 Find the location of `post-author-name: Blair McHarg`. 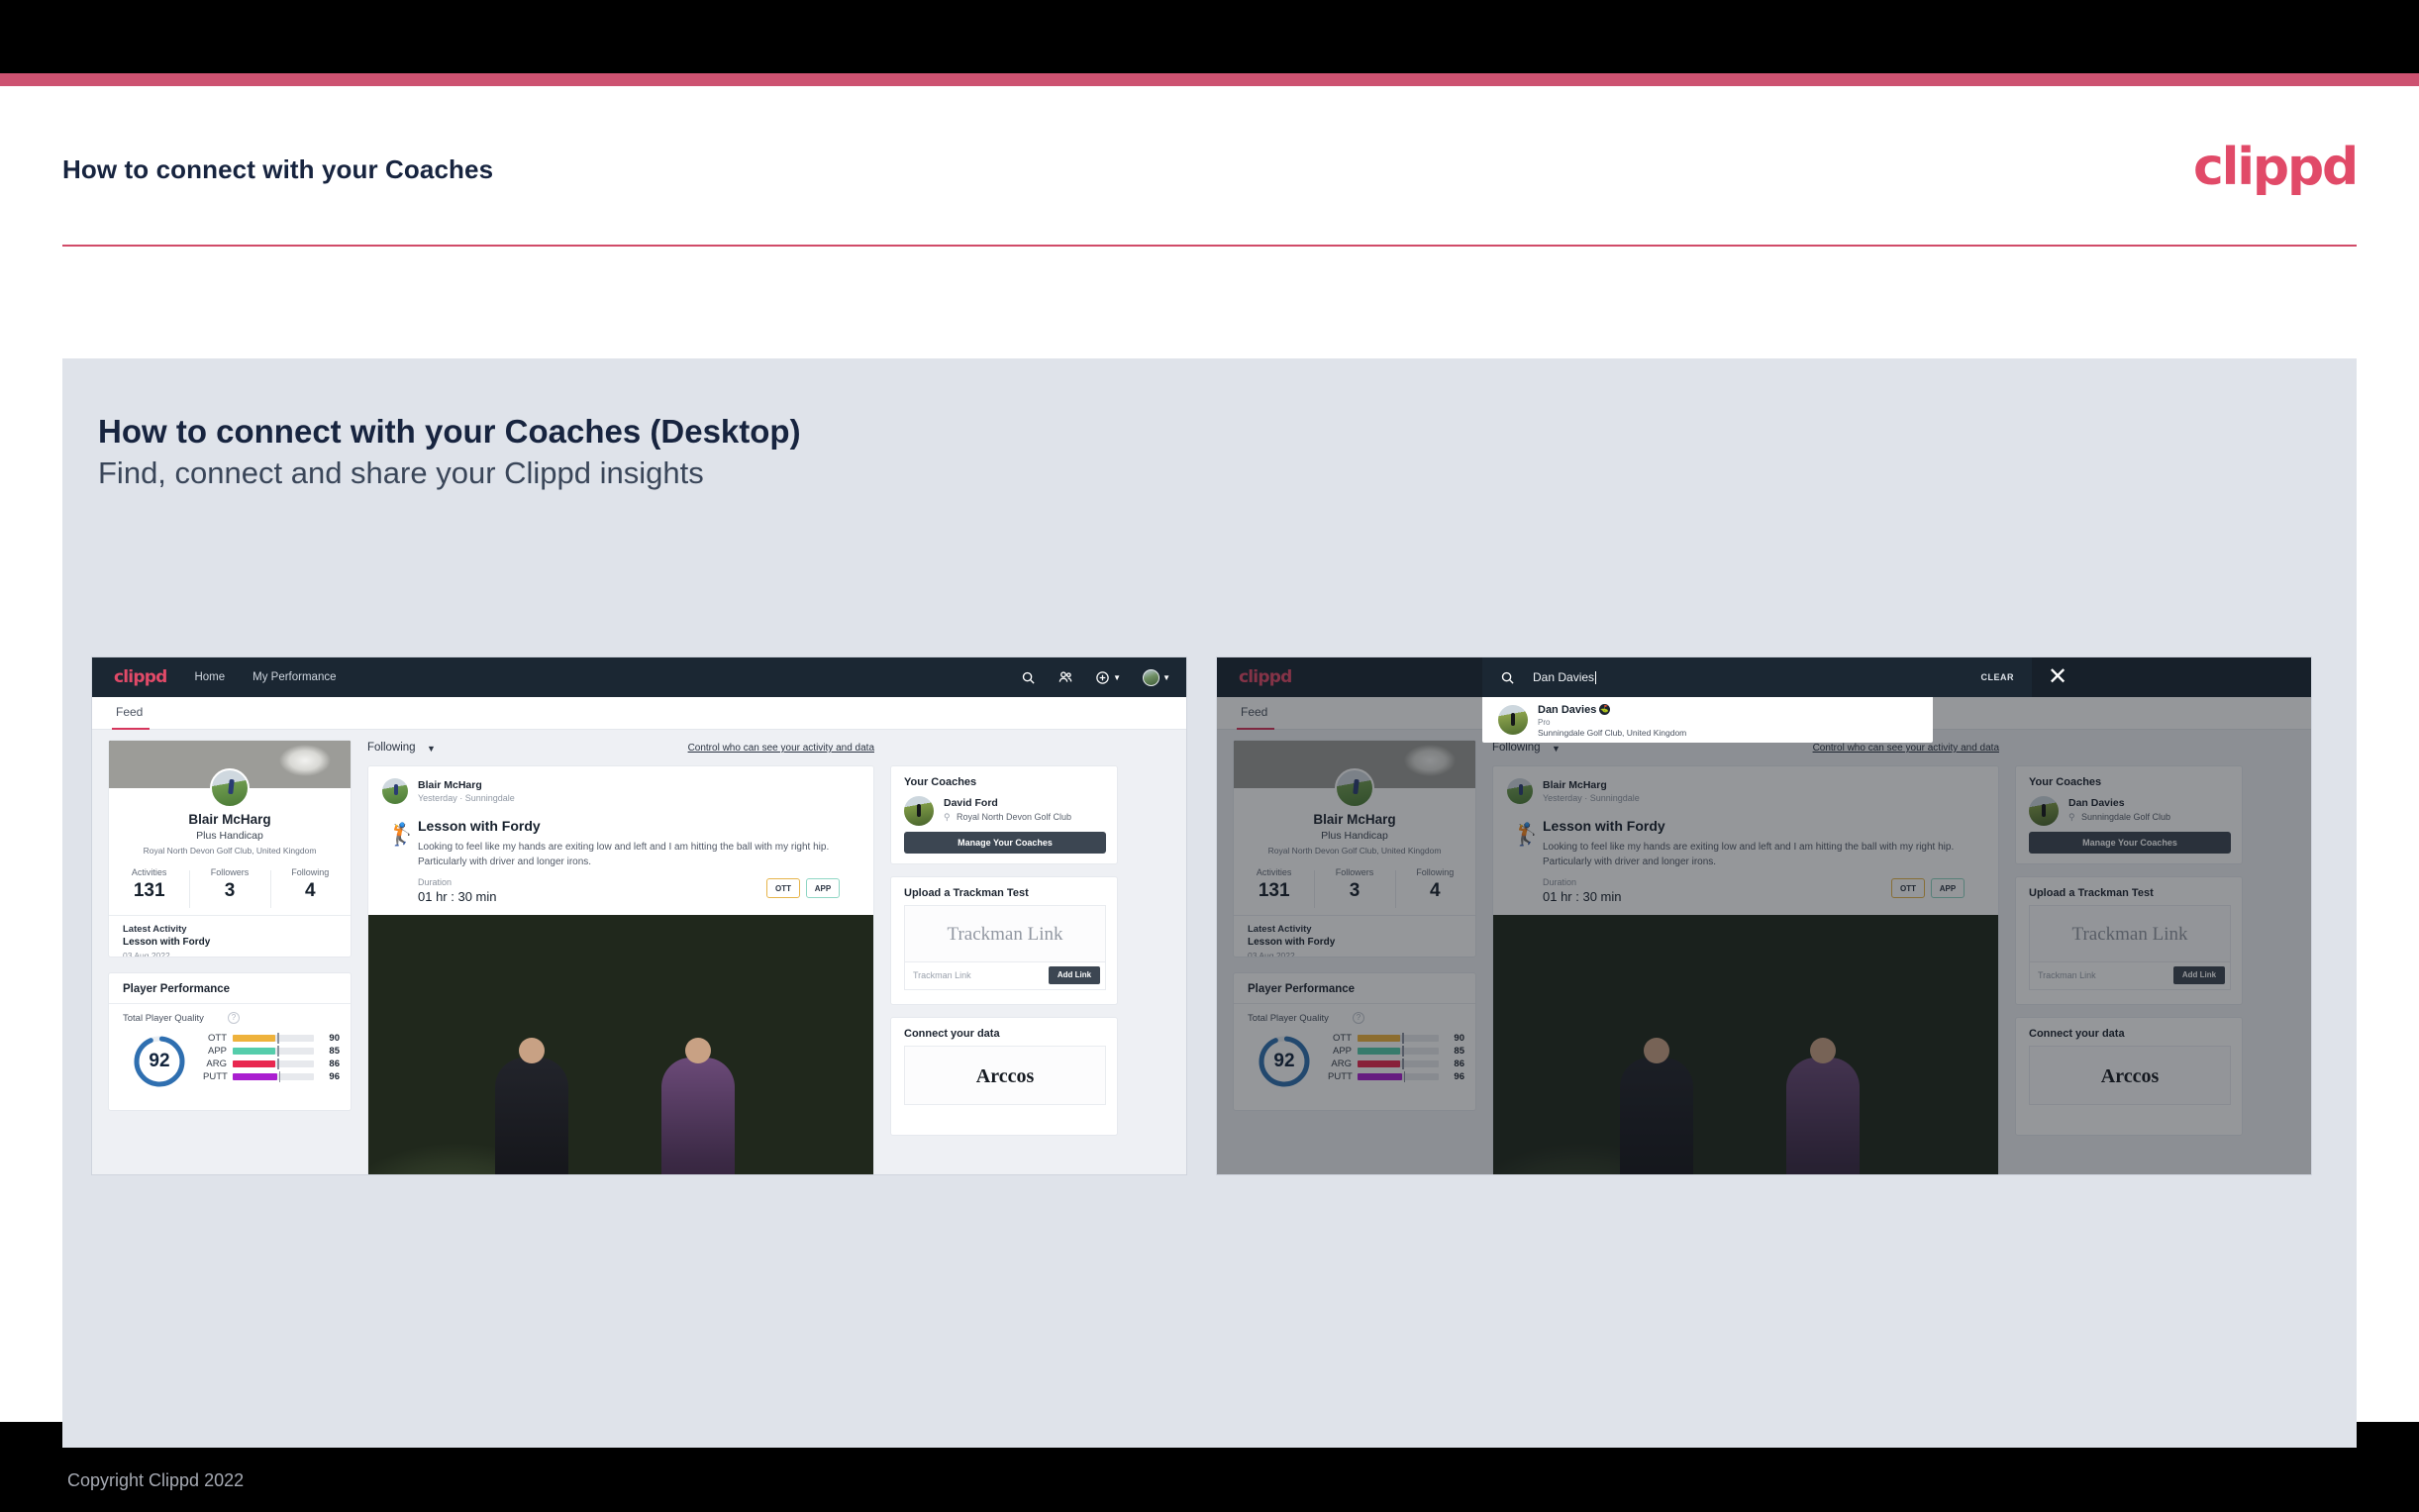

post-author-name: Blair McHarg is located at coordinates (450, 785).